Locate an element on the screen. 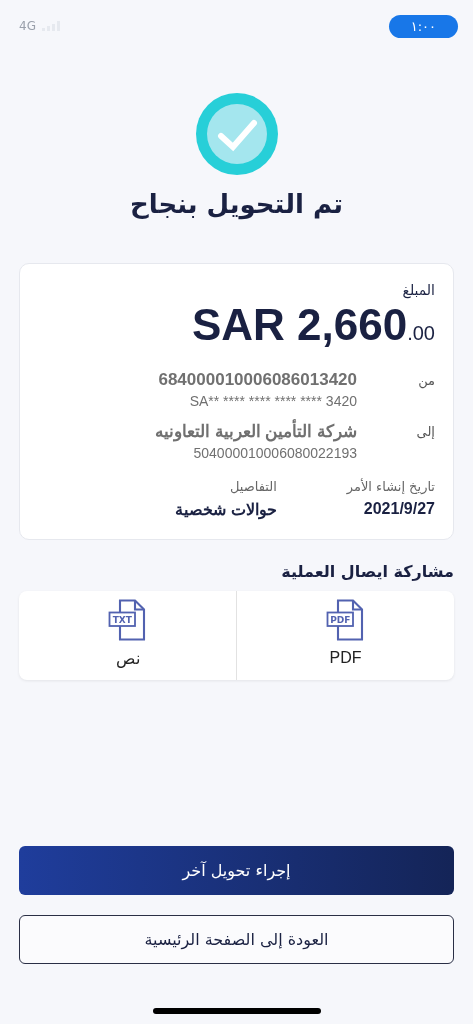 The image size is (473, 1024). detail-value: حوالات شخصية is located at coordinates (226, 509).